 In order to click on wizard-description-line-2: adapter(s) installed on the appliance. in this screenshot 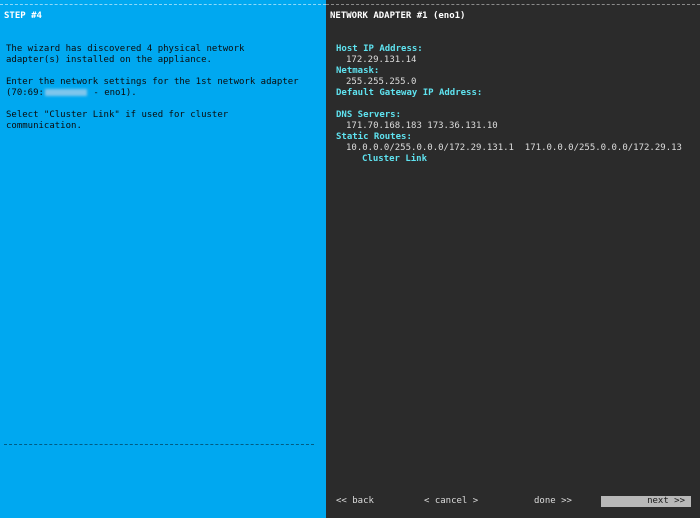, I will do `click(109, 60)`.